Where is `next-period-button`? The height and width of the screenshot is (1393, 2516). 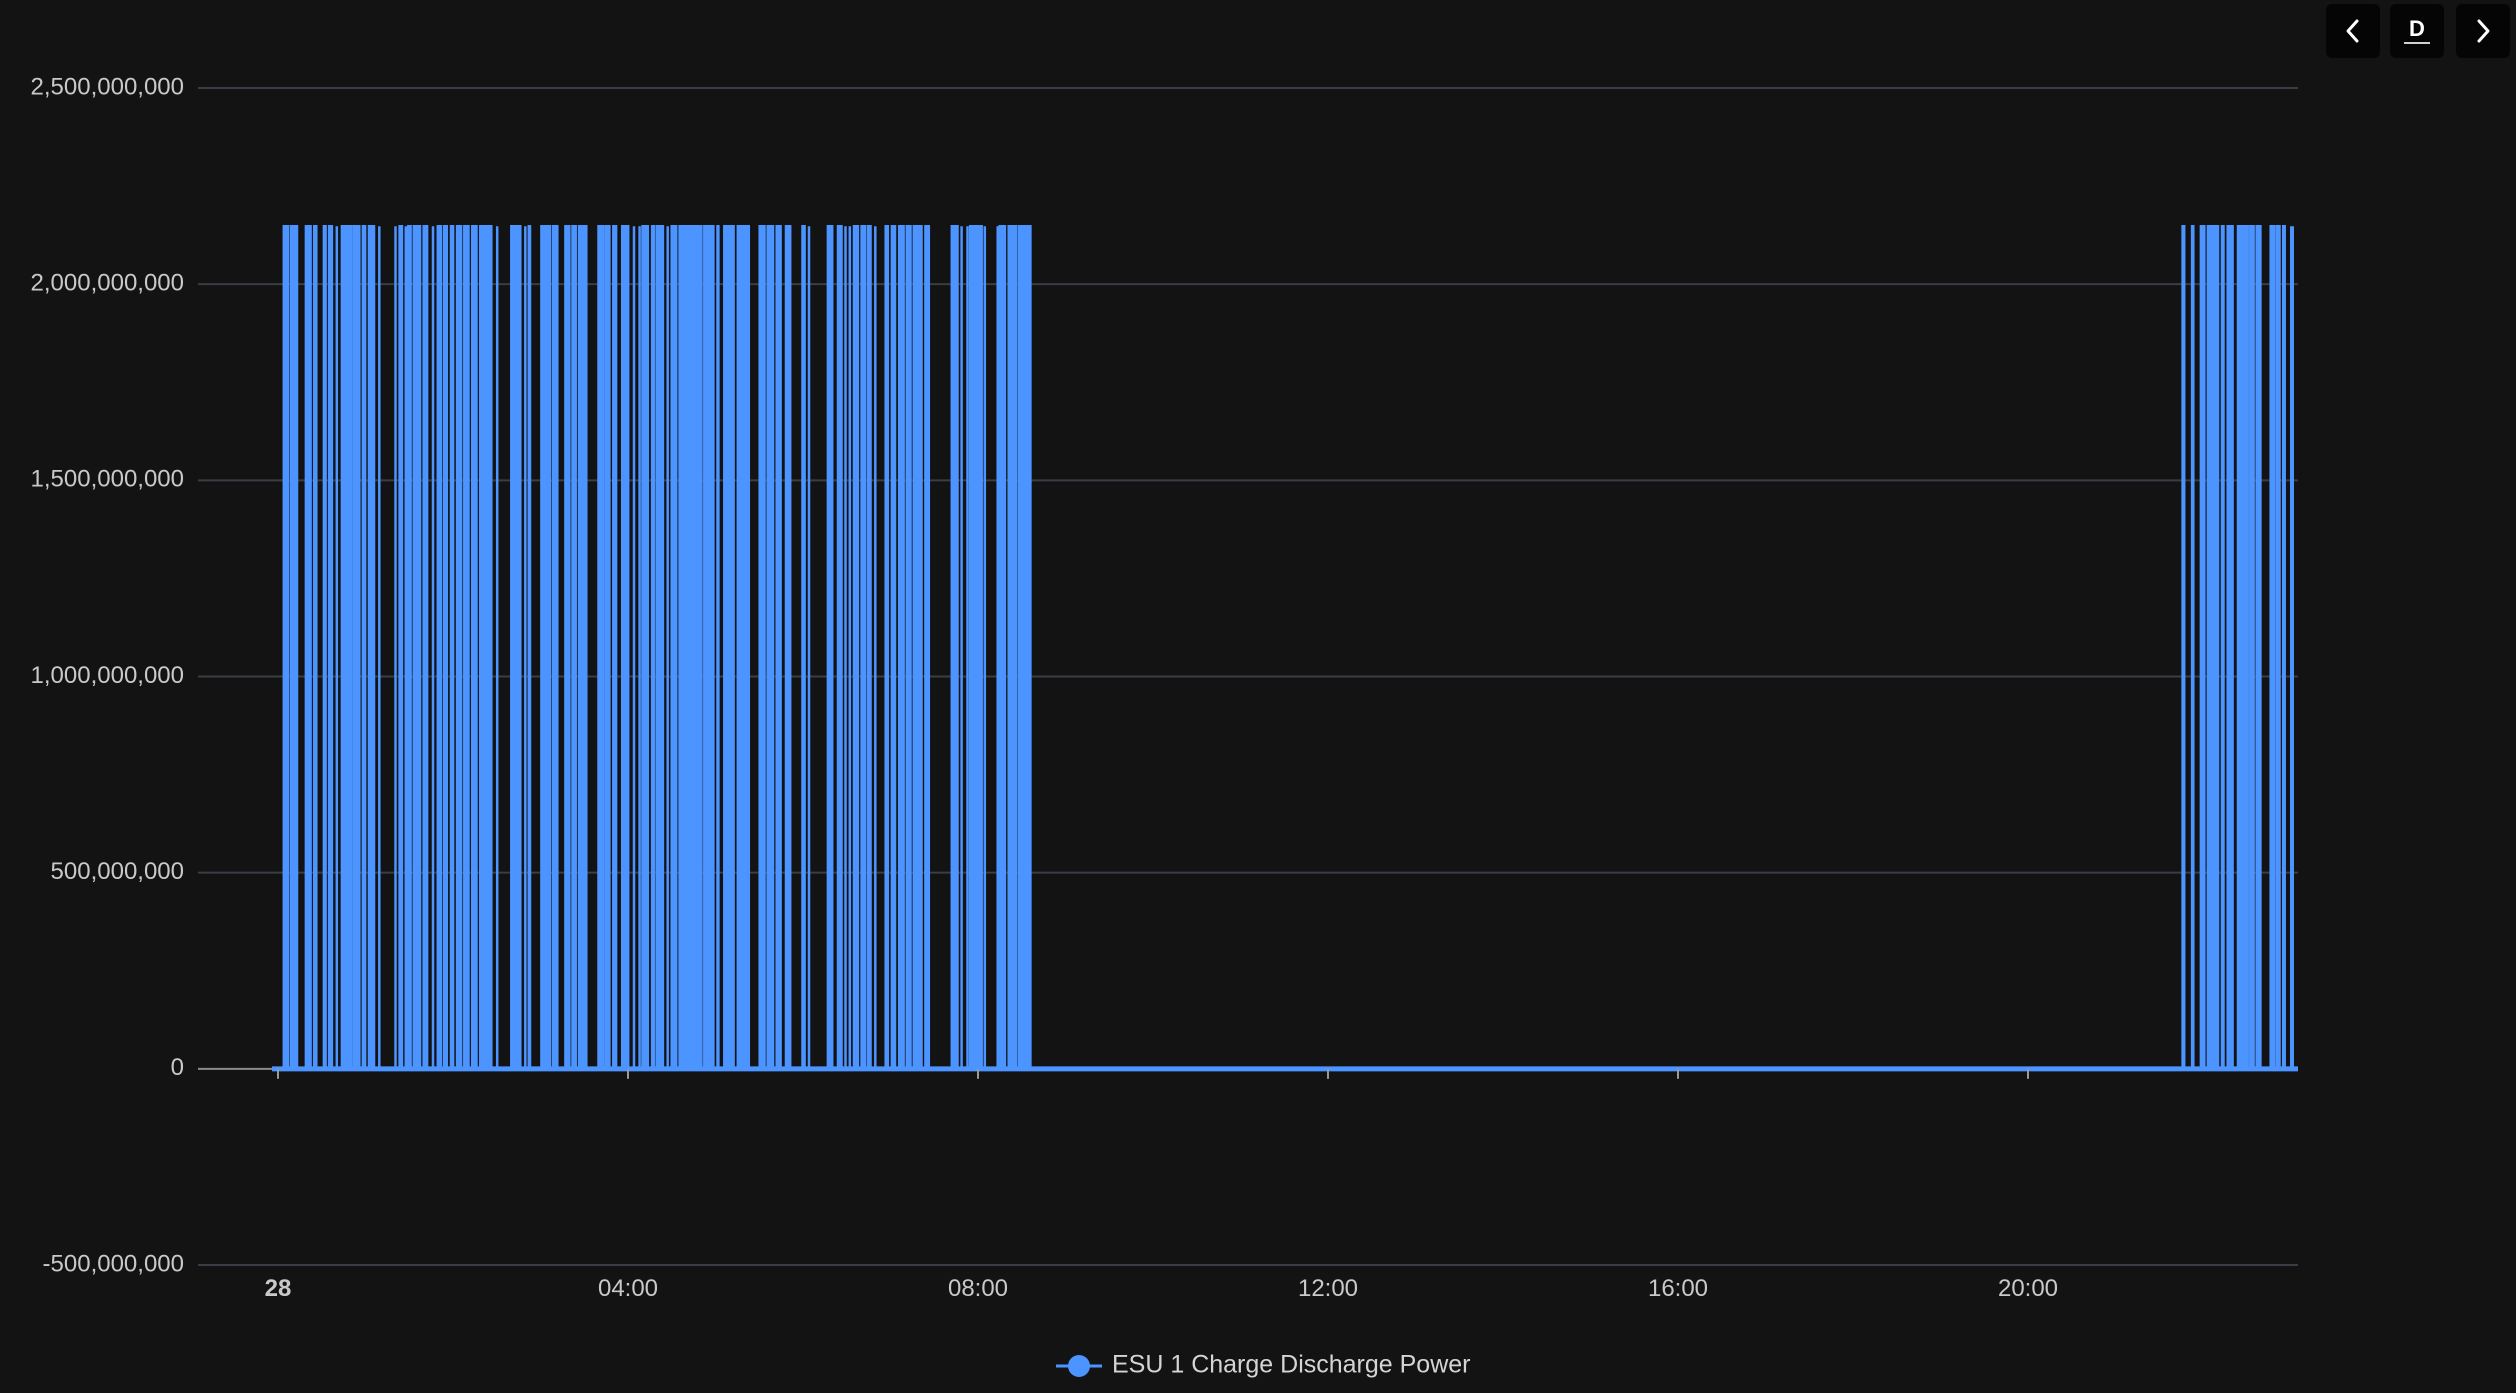
next-period-button is located at coordinates (2483, 31).